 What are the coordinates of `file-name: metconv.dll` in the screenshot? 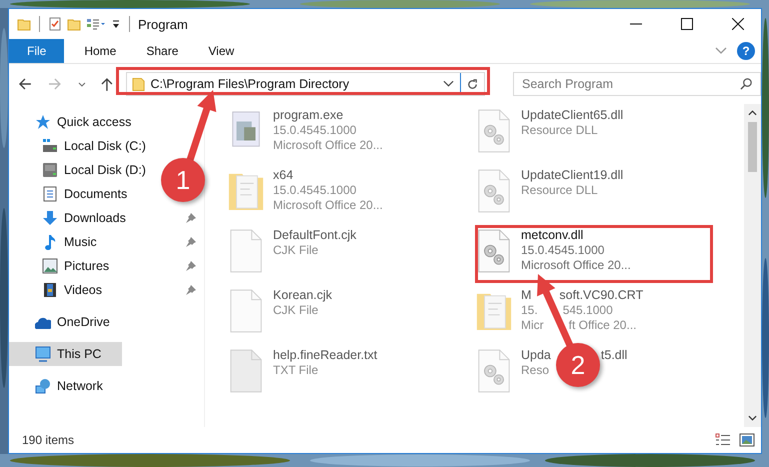 It's located at (552, 235).